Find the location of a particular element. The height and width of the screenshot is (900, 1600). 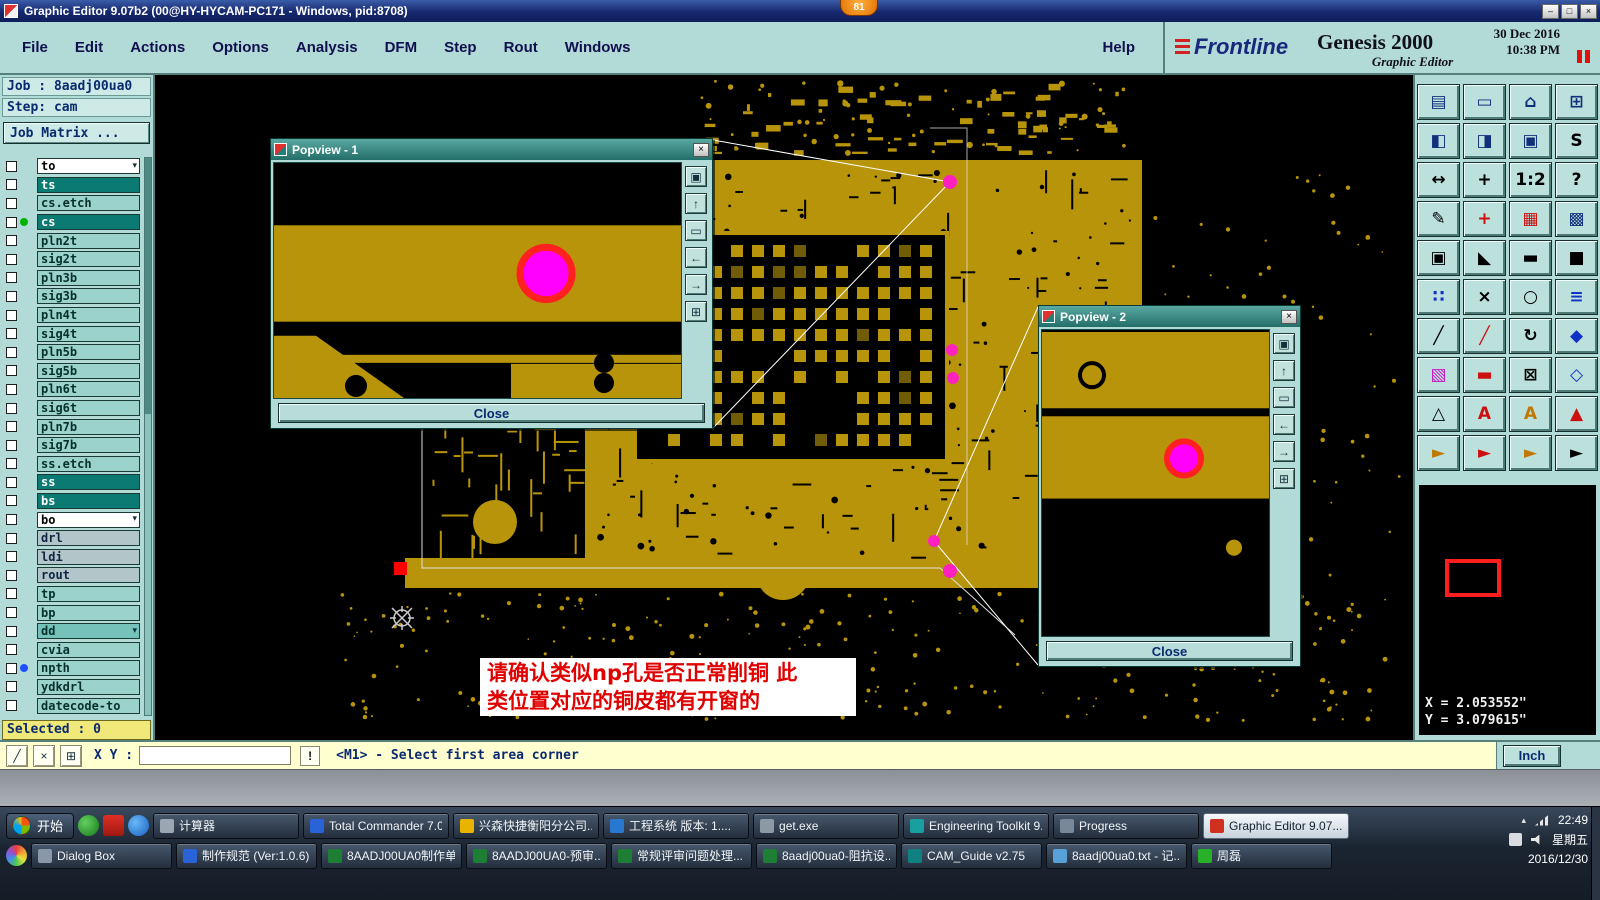

tool-button-measure: ✎ is located at coordinates (1438, 219).